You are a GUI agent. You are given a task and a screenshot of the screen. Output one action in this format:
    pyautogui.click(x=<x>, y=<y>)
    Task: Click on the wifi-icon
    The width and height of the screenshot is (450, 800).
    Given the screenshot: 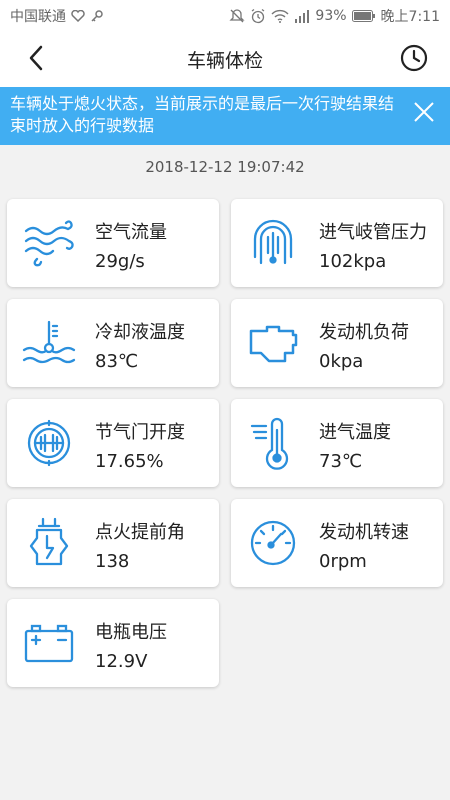 What is the action you would take?
    pyautogui.click(x=280, y=16)
    